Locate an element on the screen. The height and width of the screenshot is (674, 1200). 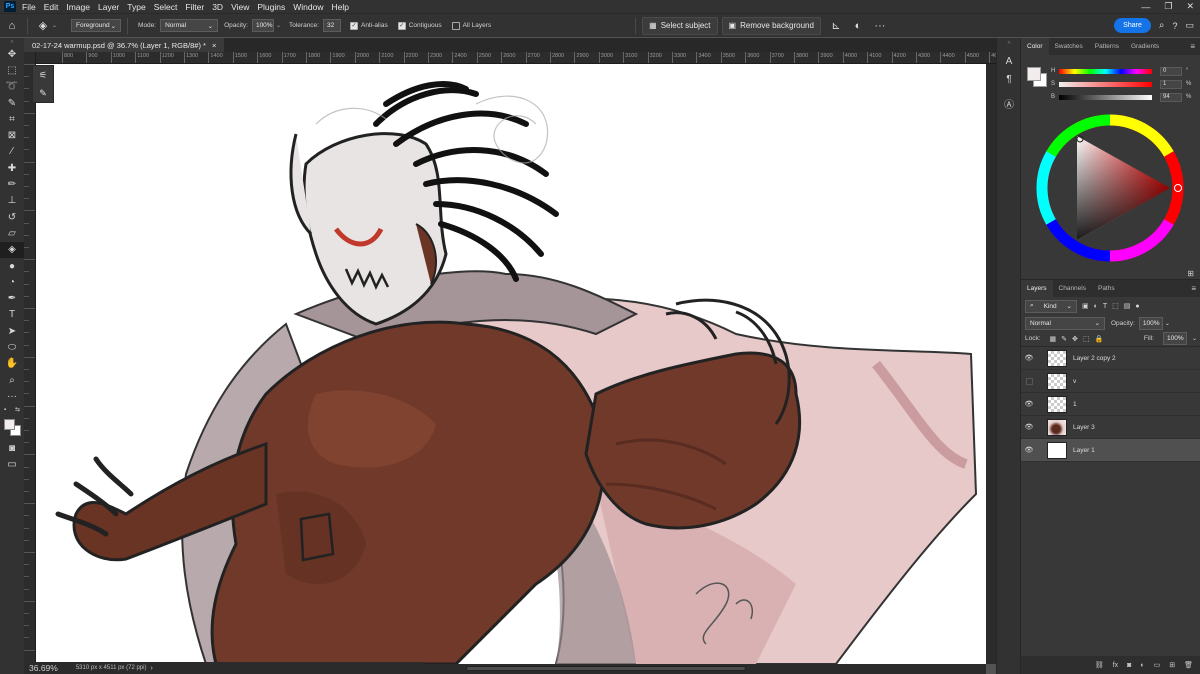
all-layers-checkbox: All Layers is located at coordinates (473, 25).